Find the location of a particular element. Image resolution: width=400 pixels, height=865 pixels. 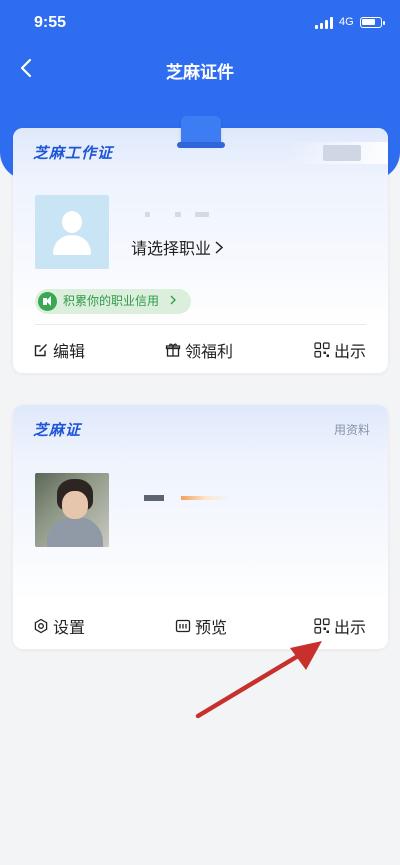

battery-icon is located at coordinates (372, 22).